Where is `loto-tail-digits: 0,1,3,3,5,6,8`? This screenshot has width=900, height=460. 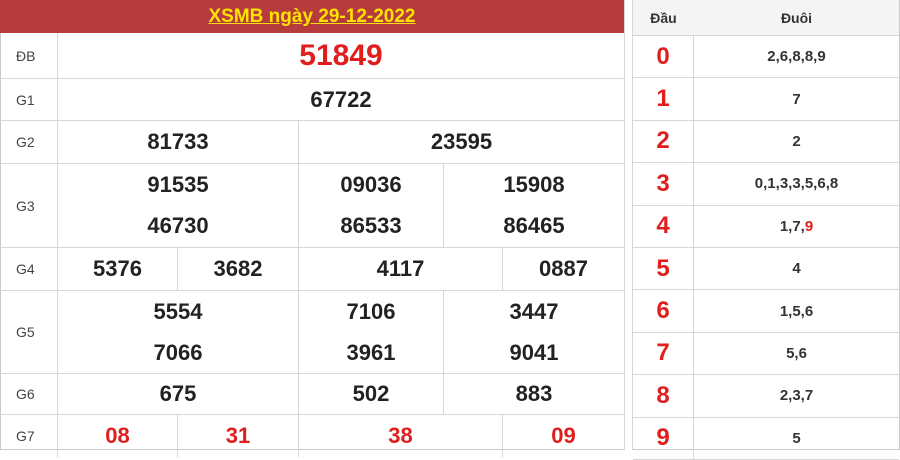 loto-tail-digits: 0,1,3,3,5,6,8 is located at coordinates (796, 183).